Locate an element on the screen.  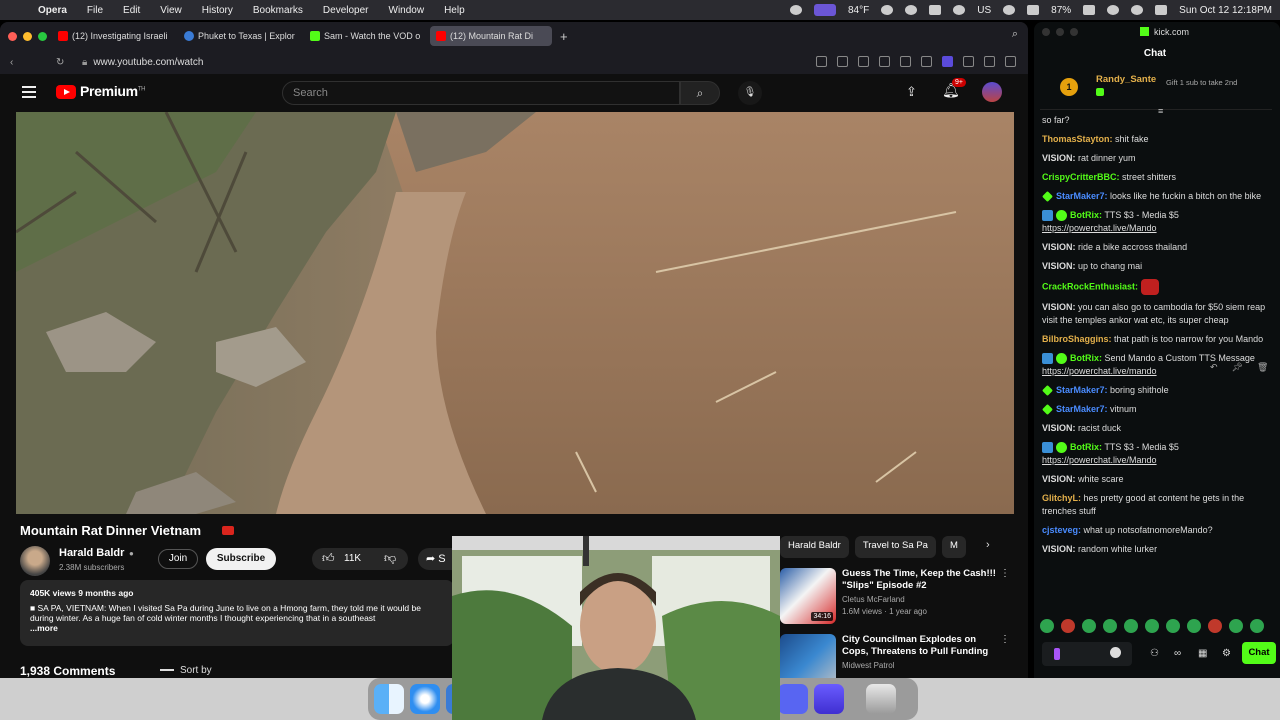
glasses-icon: ∞ is located at coordinates (1177, 653).